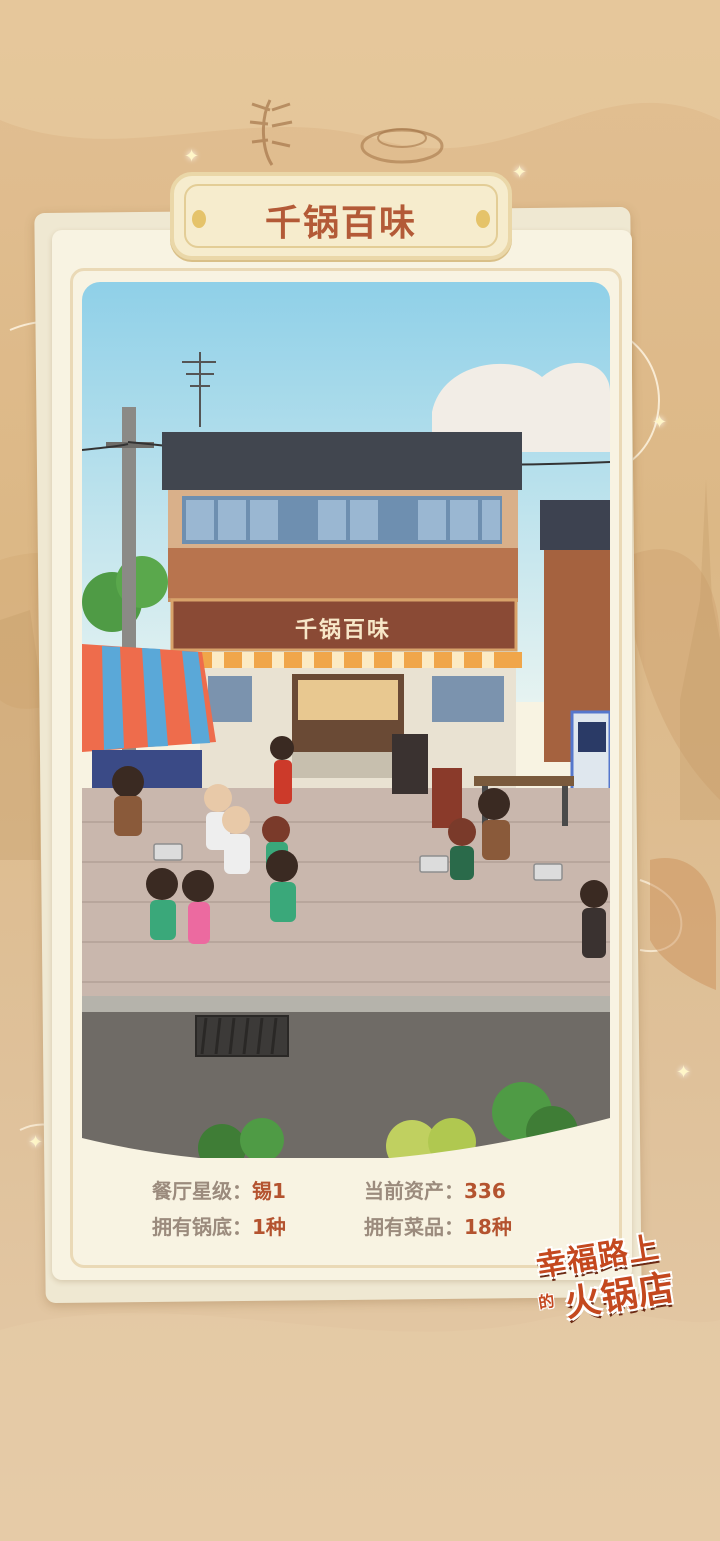 This screenshot has height=1541, width=720. What do you see at coordinates (414, 1191) in the screenshot?
I see `stat-label: 当前资产：` at bounding box center [414, 1191].